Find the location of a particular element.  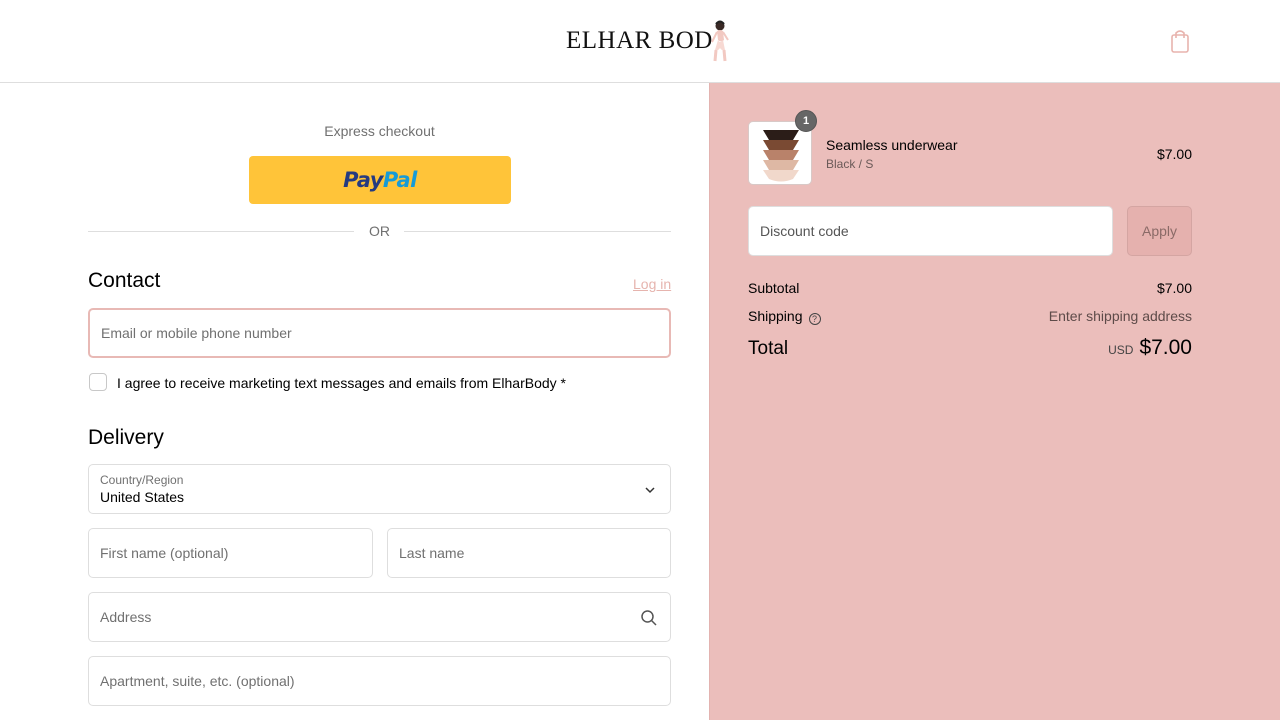

subtotal-label: Subtotal is located at coordinates (774, 288).